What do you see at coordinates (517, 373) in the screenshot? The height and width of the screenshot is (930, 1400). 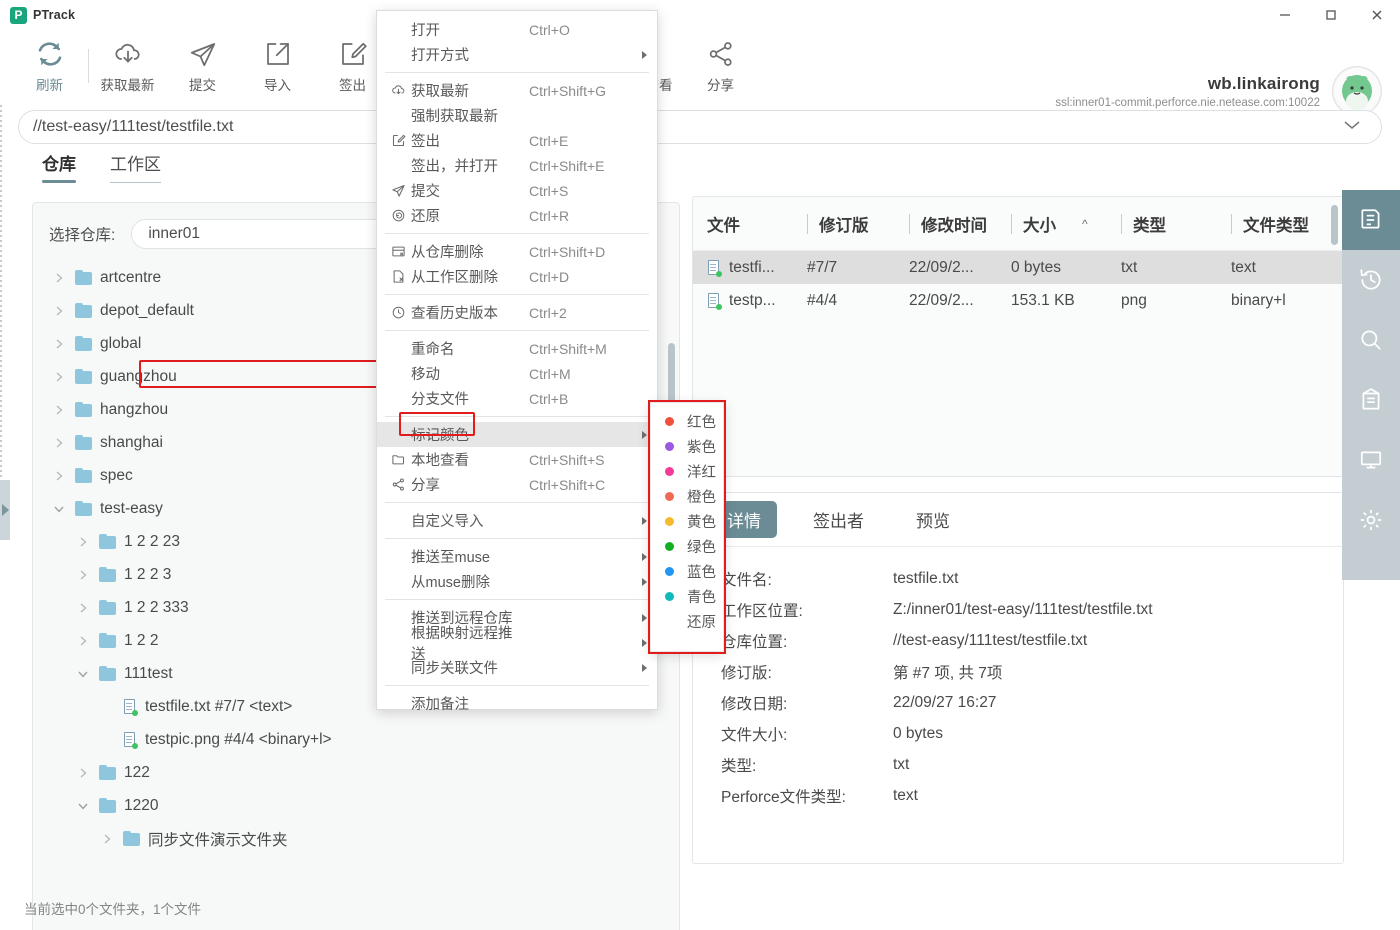 I see `menu-item: 移动 Ctrl+M` at bounding box center [517, 373].